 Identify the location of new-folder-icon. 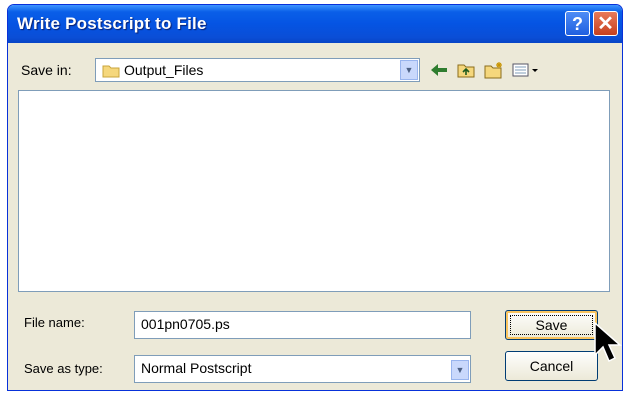
(494, 70).